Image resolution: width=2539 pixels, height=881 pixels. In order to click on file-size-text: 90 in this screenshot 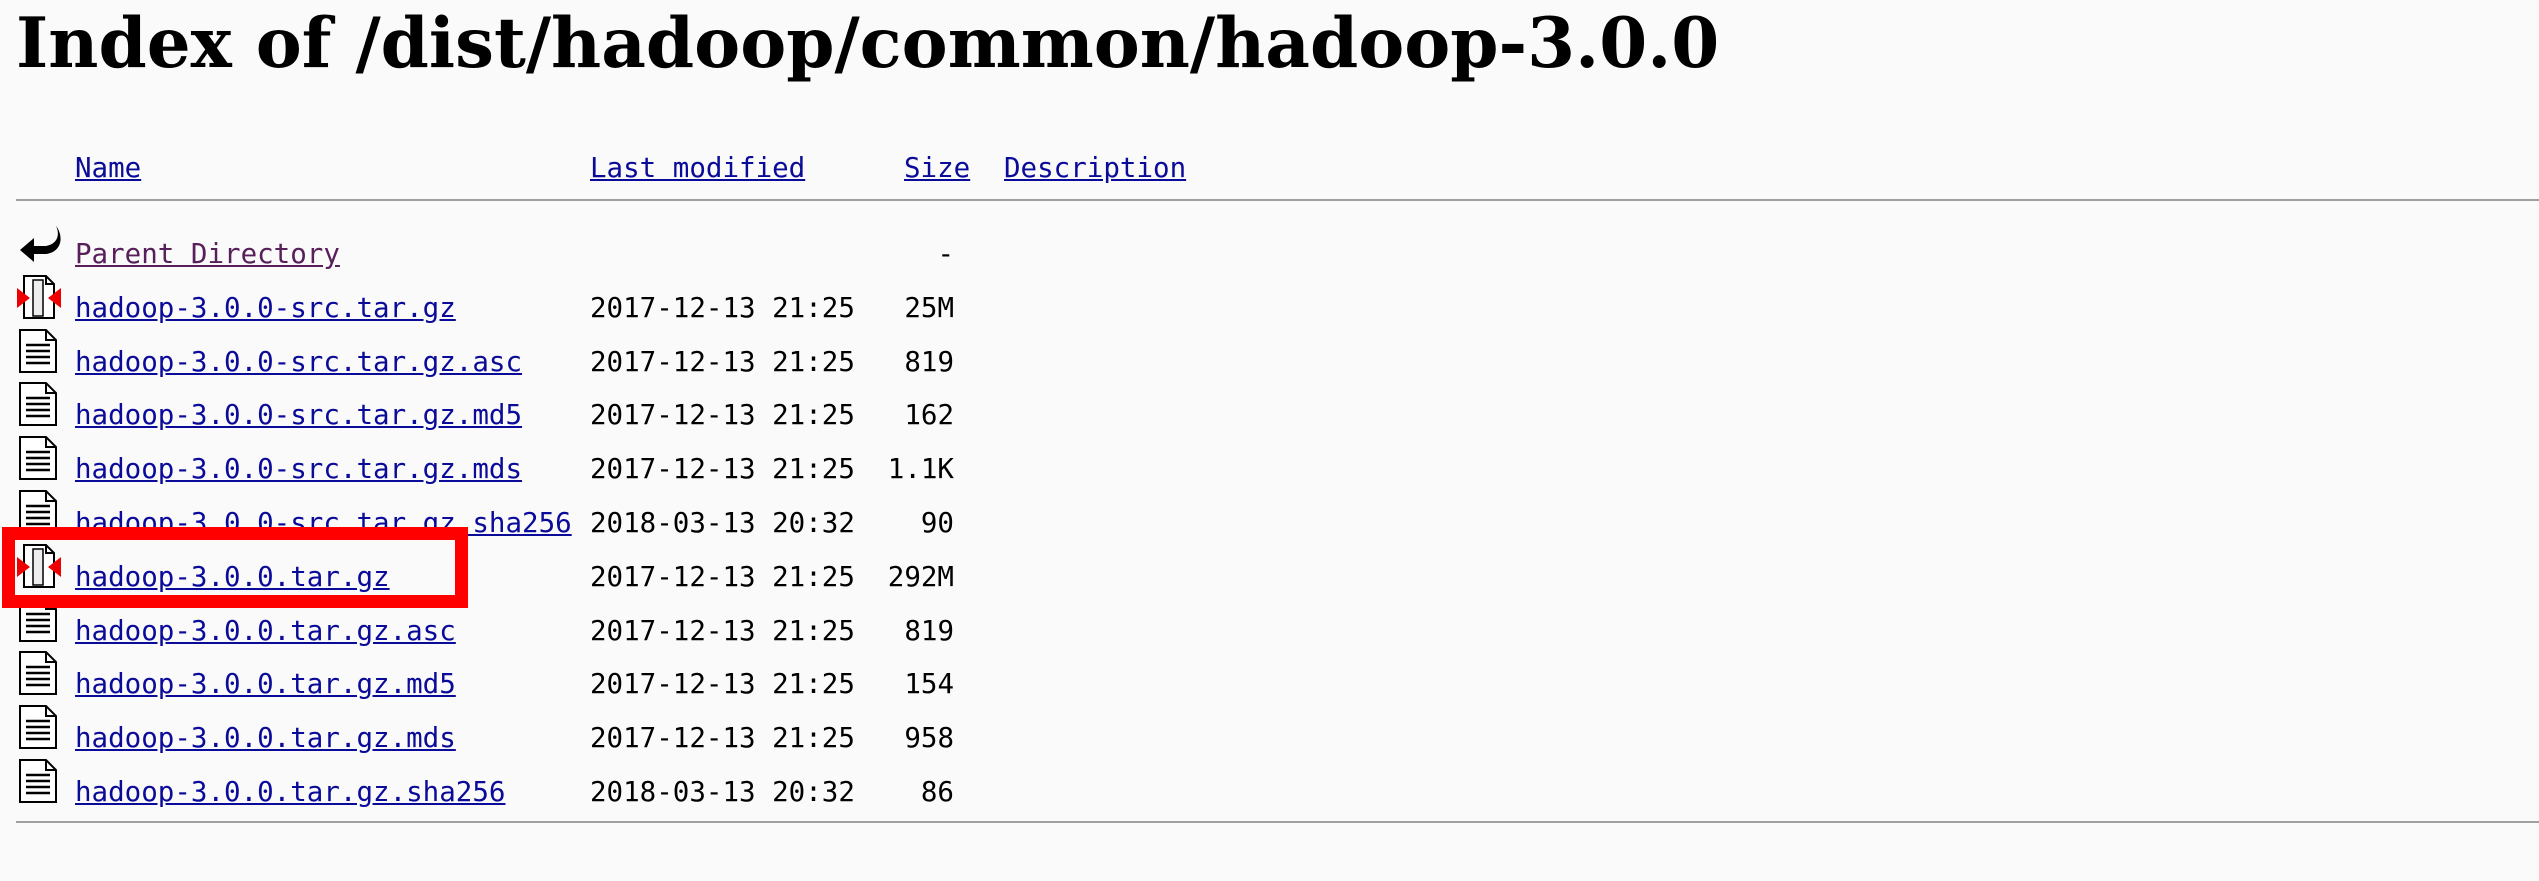, I will do `click(937, 523)`.